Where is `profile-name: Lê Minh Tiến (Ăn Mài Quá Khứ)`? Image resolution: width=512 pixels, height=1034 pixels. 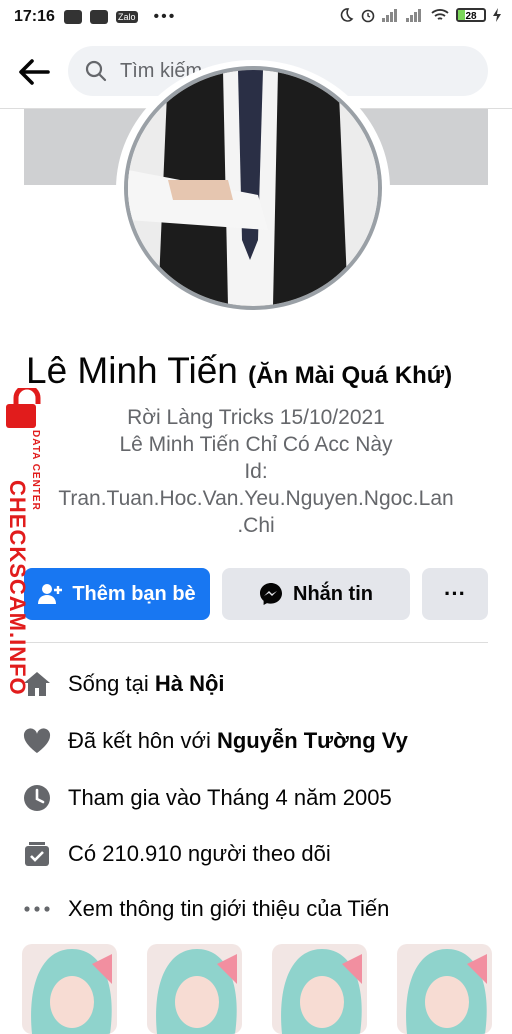
profile-name: Lê Minh Tiến (Ăn Mài Quá Khứ) is located at coordinates (239, 371).